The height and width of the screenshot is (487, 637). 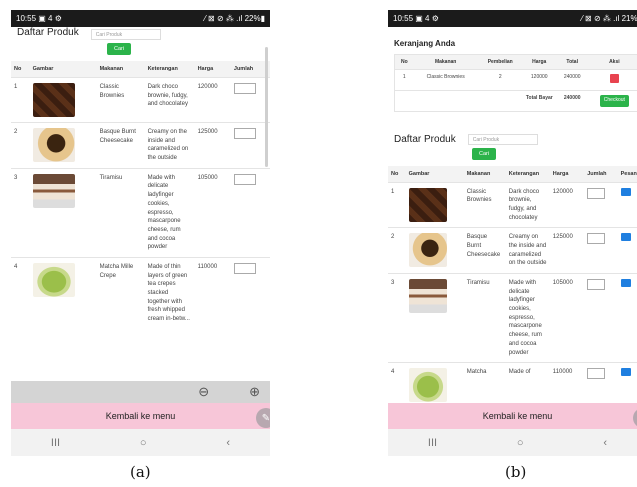 I want to click on figure-label-b: (b), so click(x=516, y=472).